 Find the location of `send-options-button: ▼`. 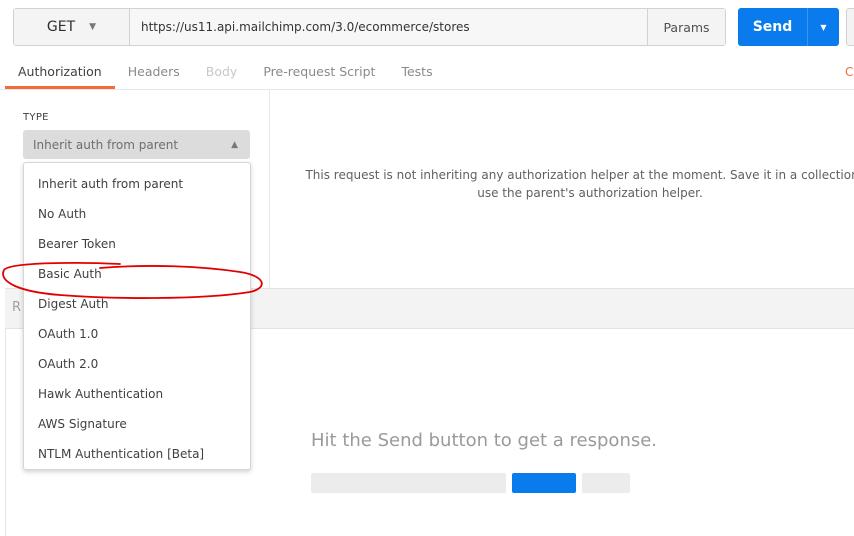

send-options-button: ▼ is located at coordinates (823, 27).